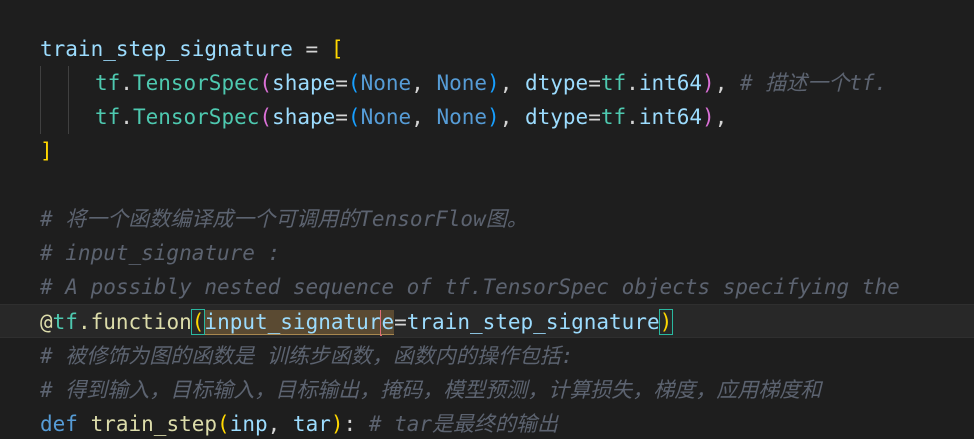  Describe the element at coordinates (388, 322) in the screenshot. I see `token-param-highlight-end: e` at that location.